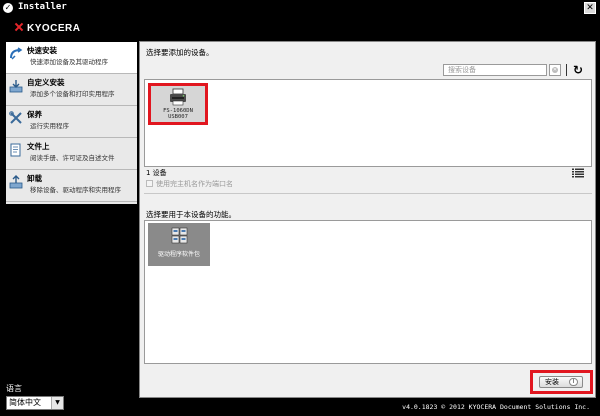  What do you see at coordinates (16, 86) in the screenshot?
I see `custom-install-icon` at bounding box center [16, 86].